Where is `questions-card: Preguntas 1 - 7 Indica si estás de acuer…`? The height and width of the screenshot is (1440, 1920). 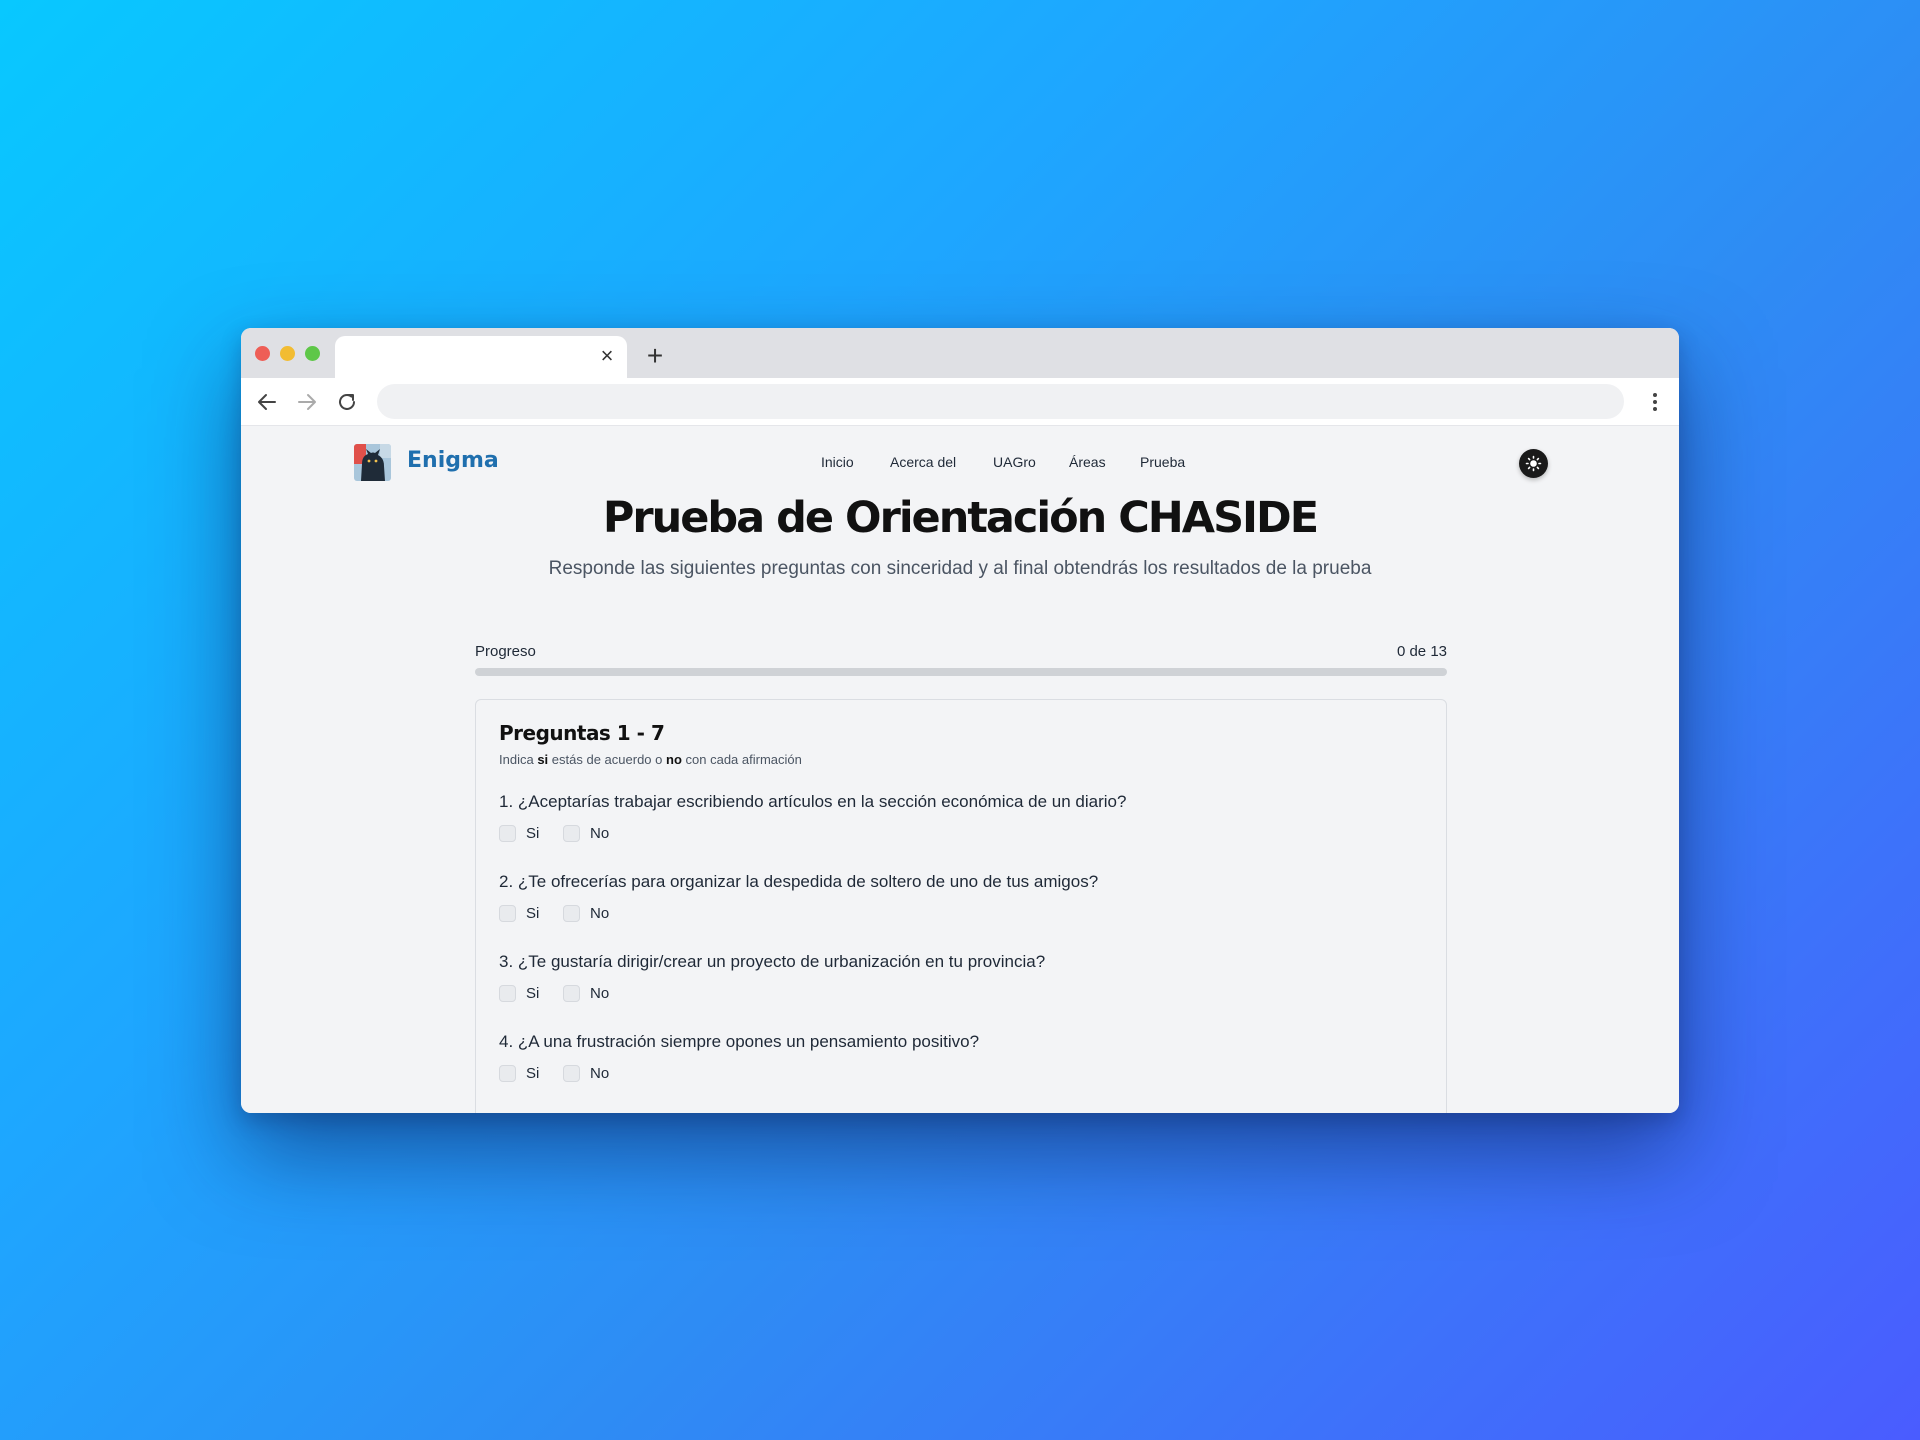 questions-card: Preguntas 1 - 7 Indica si estás de acuer… is located at coordinates (961, 906).